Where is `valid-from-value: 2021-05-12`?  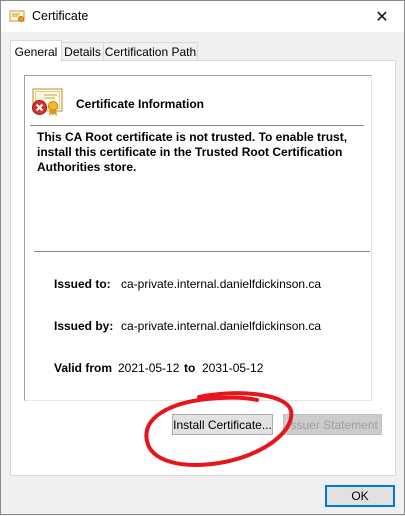
valid-from-value: 2021-05-12 is located at coordinates (149, 368).